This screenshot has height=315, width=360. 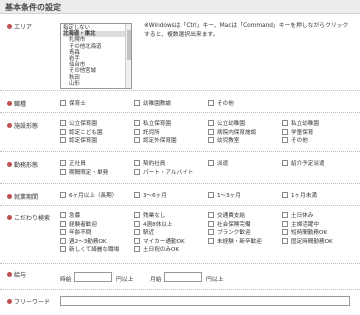 I want to click on area-scrollbar, so click(x=128, y=56).